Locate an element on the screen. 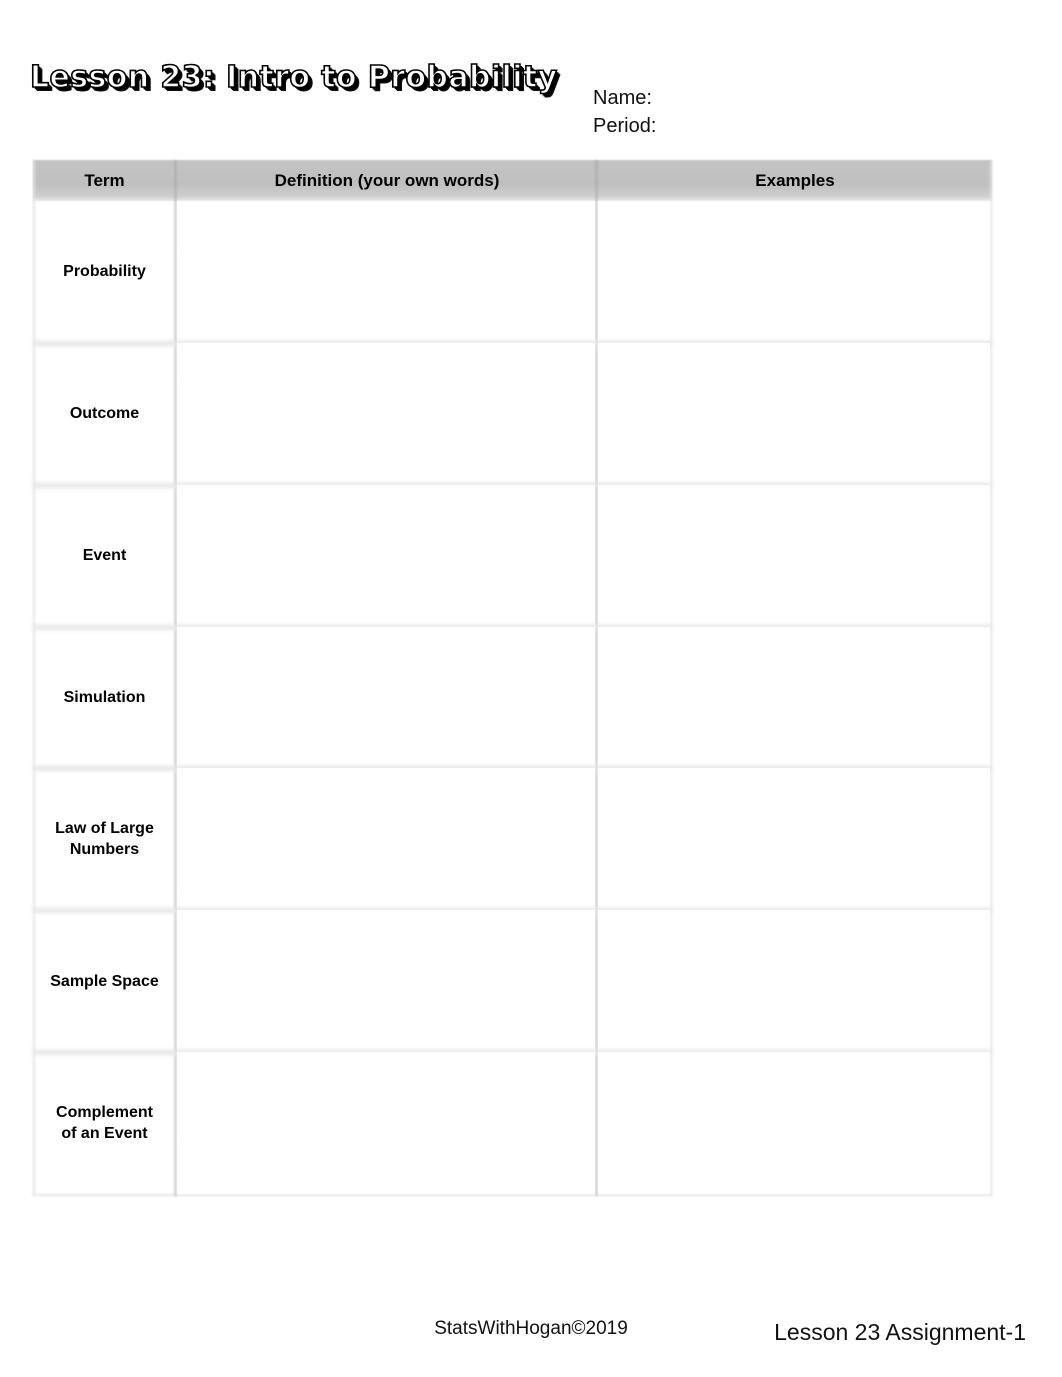  term-cell: Simulation is located at coordinates (104, 698).